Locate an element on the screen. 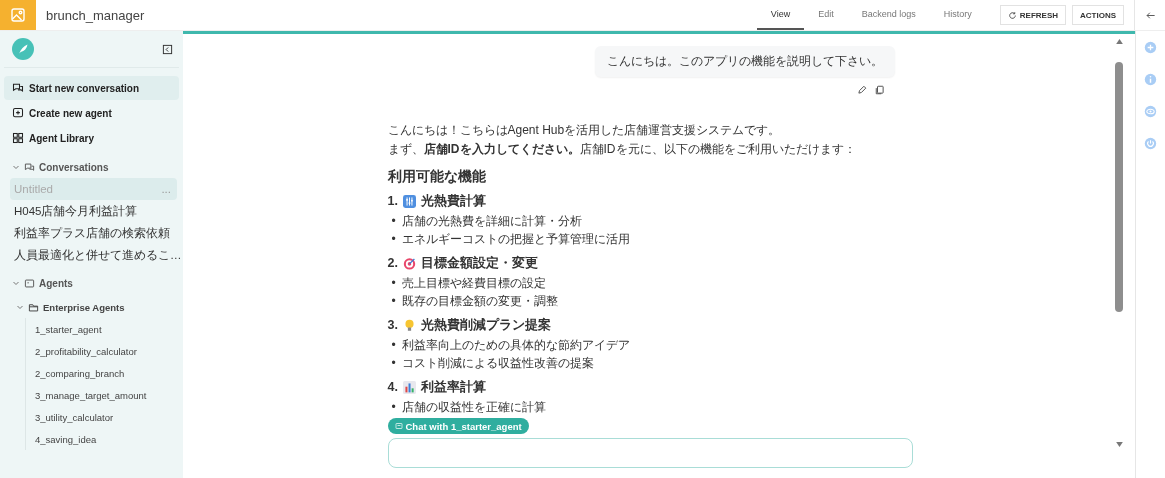 The image size is (1165, 478). eye-icon is located at coordinates (1150, 111).